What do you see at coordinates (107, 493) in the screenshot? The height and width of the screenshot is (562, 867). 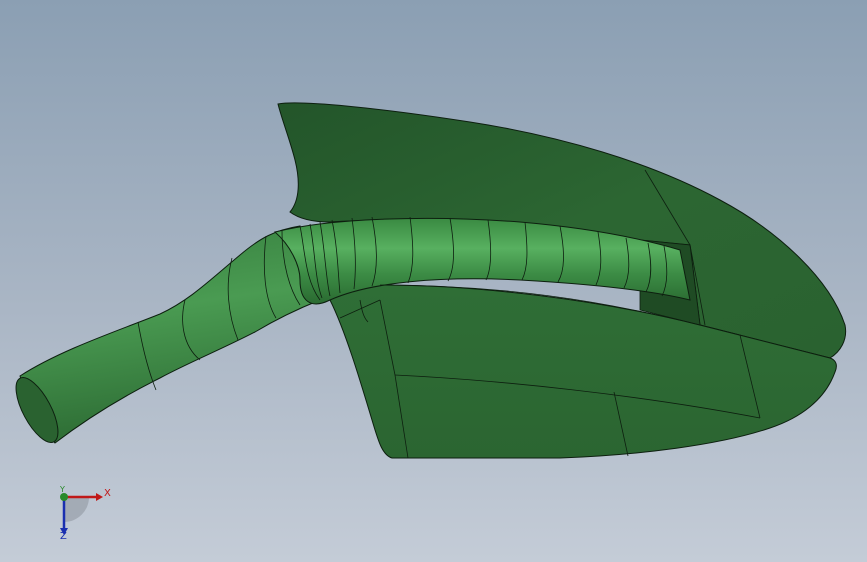 I see `x-axis-label: X` at bounding box center [107, 493].